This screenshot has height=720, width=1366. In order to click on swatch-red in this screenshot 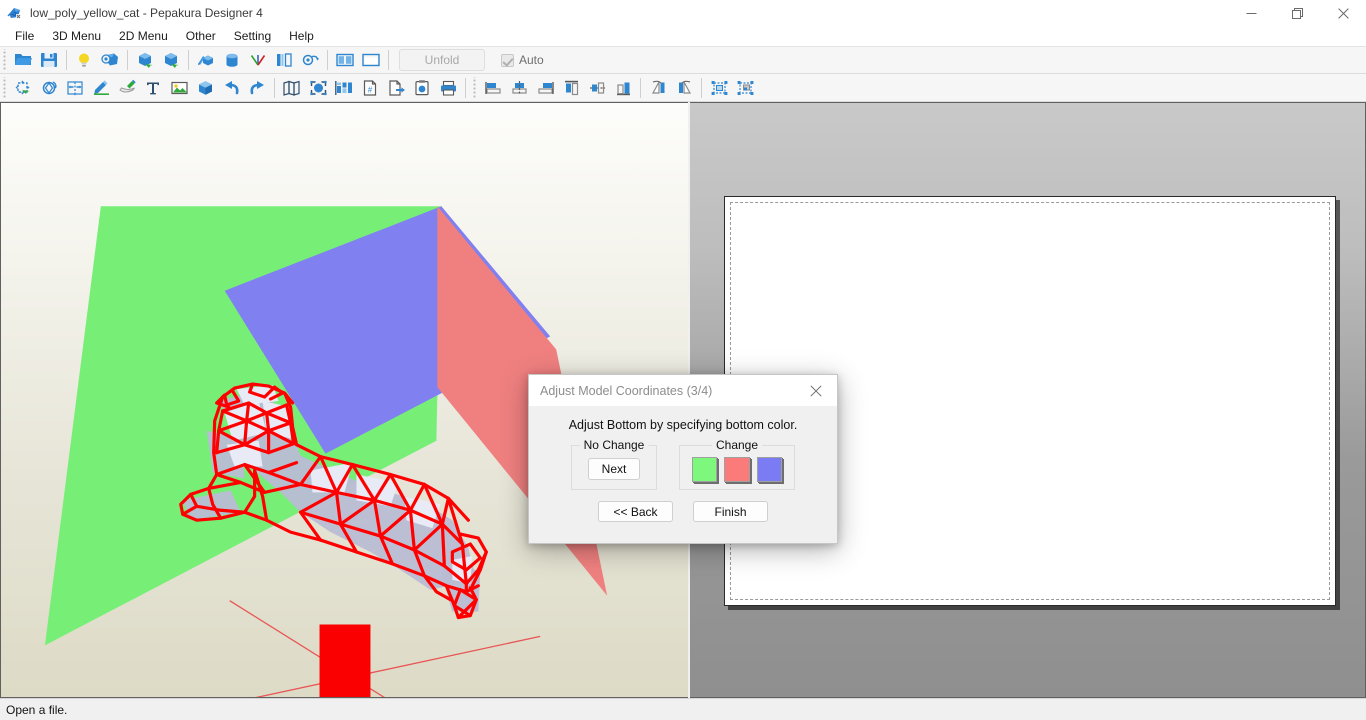, I will do `click(737, 469)`.